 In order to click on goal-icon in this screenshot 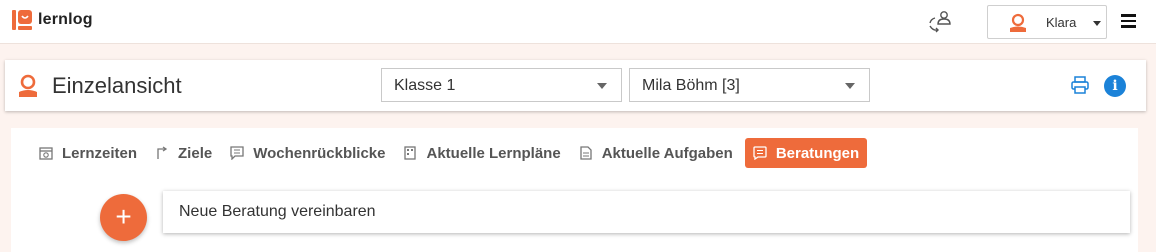, I will do `click(162, 152)`.